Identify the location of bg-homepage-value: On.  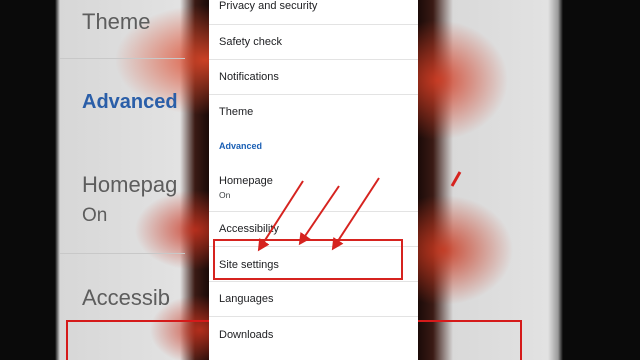
(95, 215).